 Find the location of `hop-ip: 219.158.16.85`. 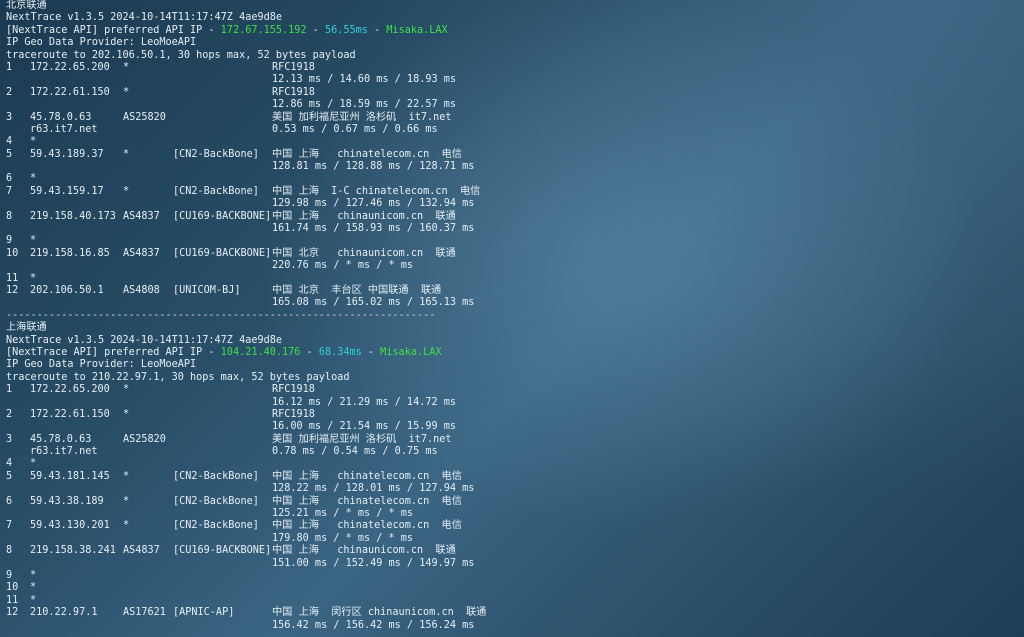

hop-ip: 219.158.16.85 is located at coordinates (70, 253).